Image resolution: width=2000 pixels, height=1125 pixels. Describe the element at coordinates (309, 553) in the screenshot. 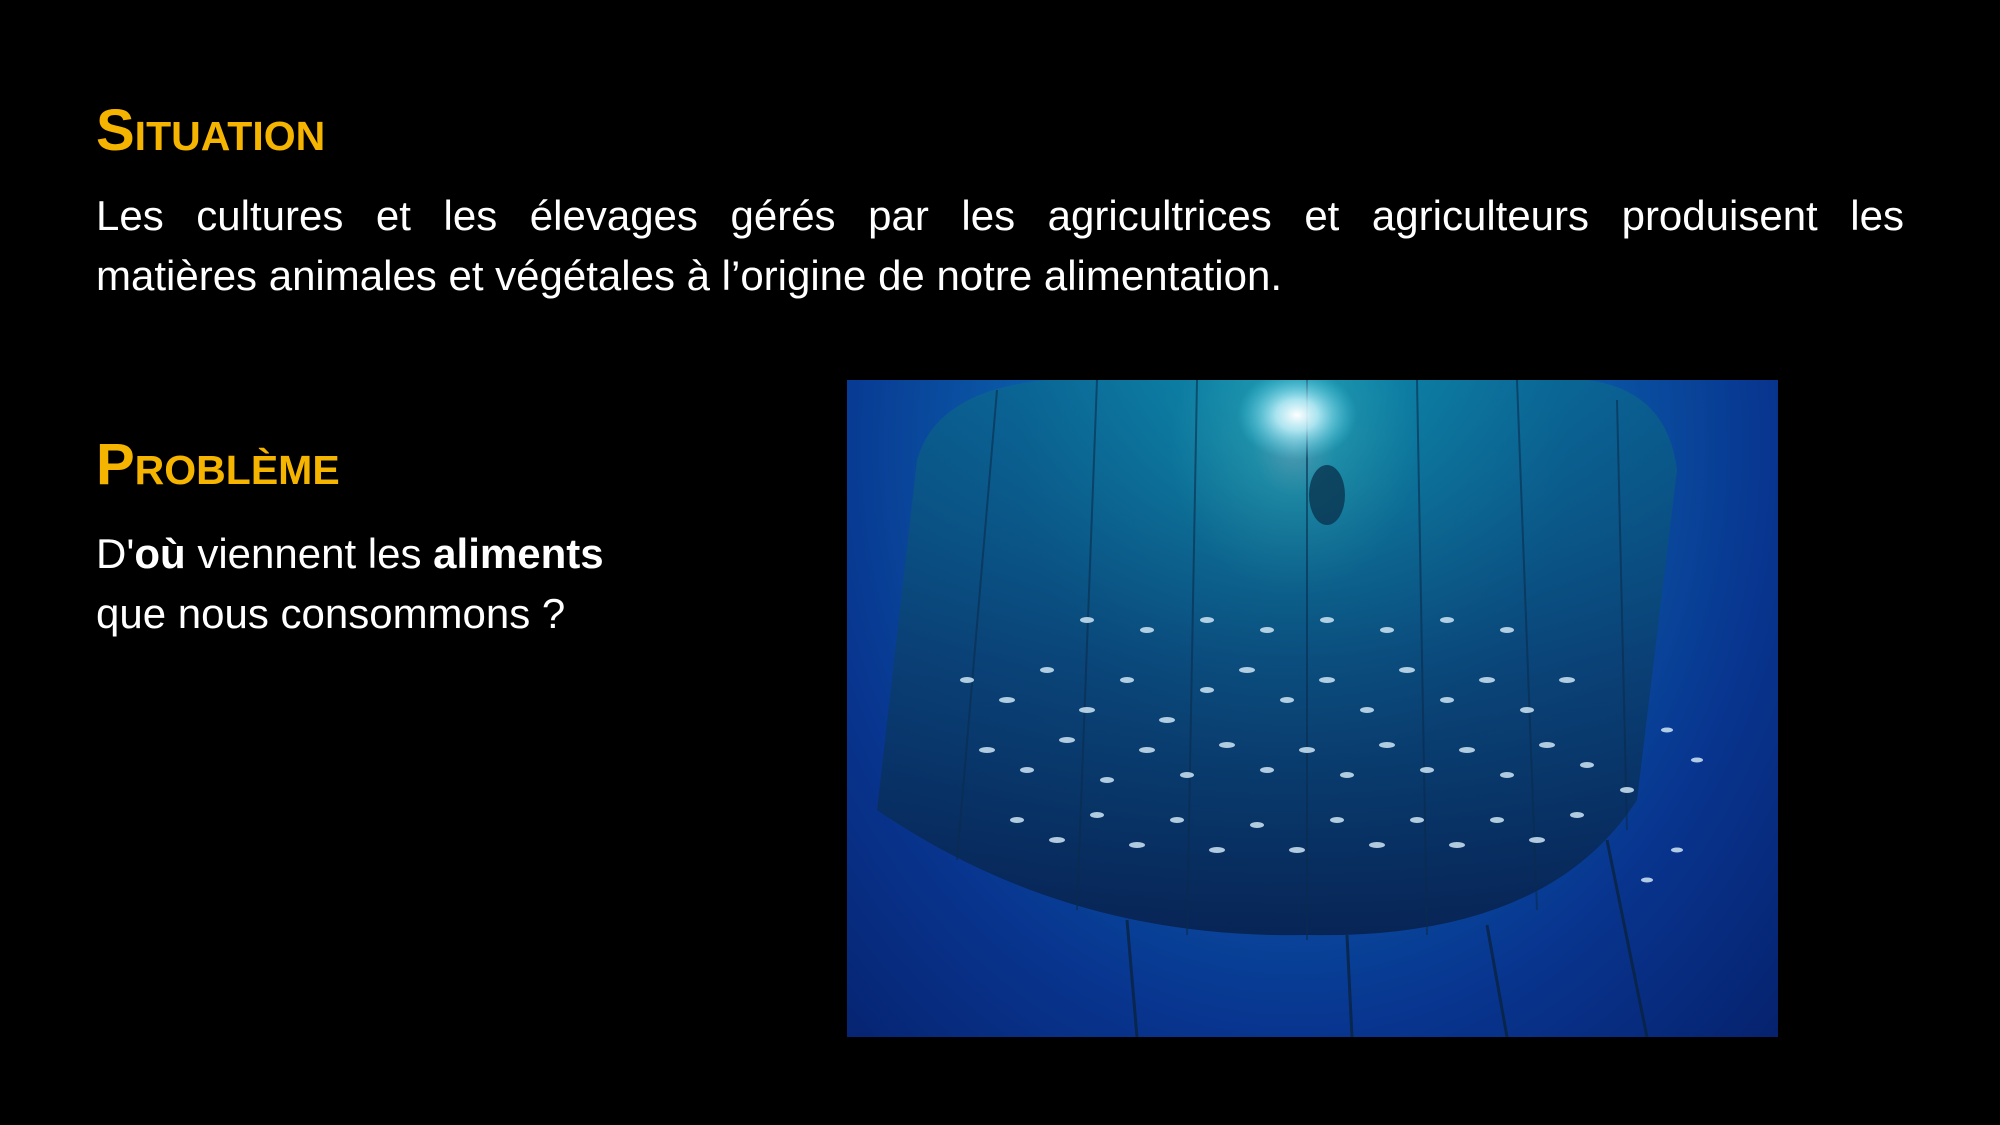

I see `question-part-2: viennent les` at that location.